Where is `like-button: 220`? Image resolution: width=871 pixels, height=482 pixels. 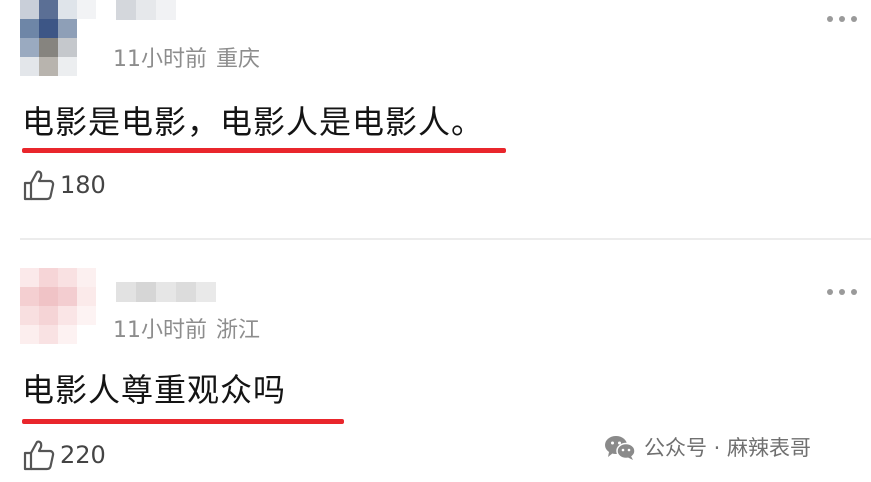 like-button: 220 is located at coordinates (64, 455).